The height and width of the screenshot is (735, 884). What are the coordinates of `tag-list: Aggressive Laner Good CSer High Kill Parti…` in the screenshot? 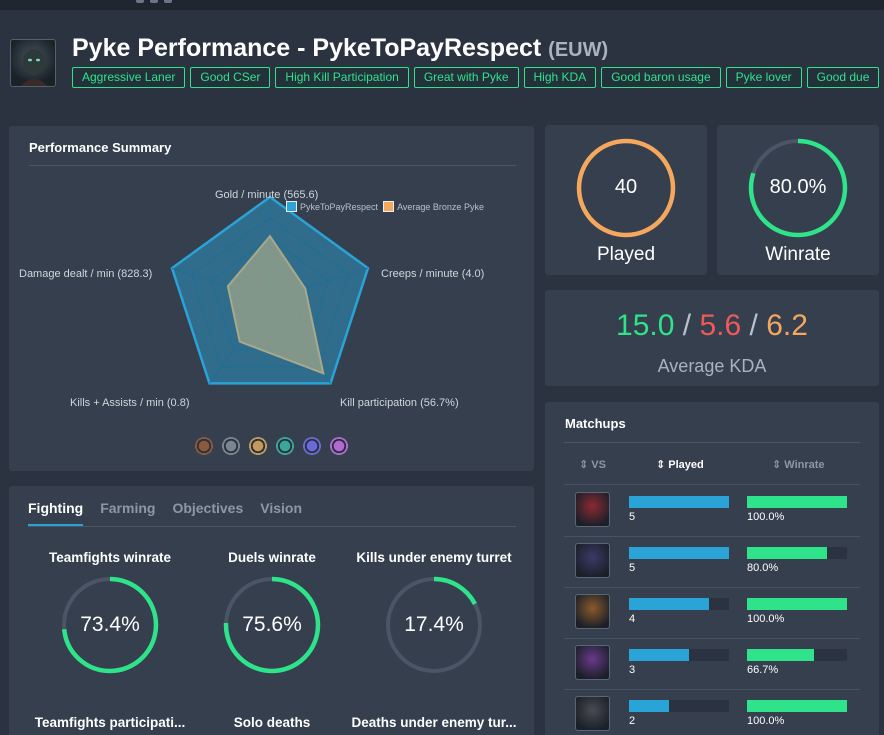 It's located at (478, 78).